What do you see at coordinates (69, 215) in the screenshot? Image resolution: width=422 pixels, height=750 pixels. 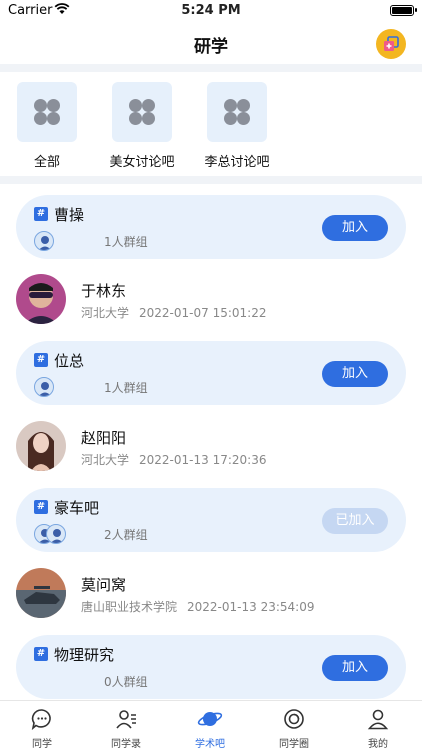 I see `group-name: 曹操` at bounding box center [69, 215].